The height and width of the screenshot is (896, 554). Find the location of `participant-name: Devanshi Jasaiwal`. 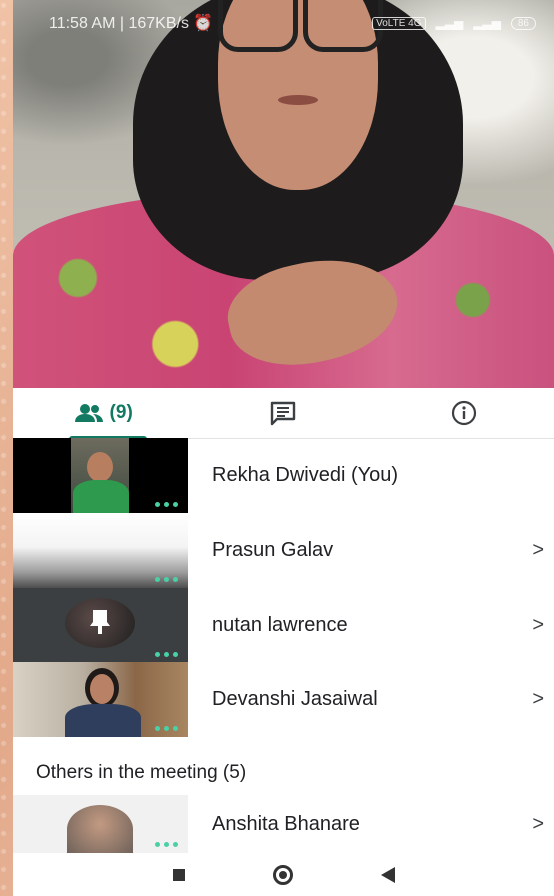

participant-name: Devanshi Jasaiwal is located at coordinates (295, 699).